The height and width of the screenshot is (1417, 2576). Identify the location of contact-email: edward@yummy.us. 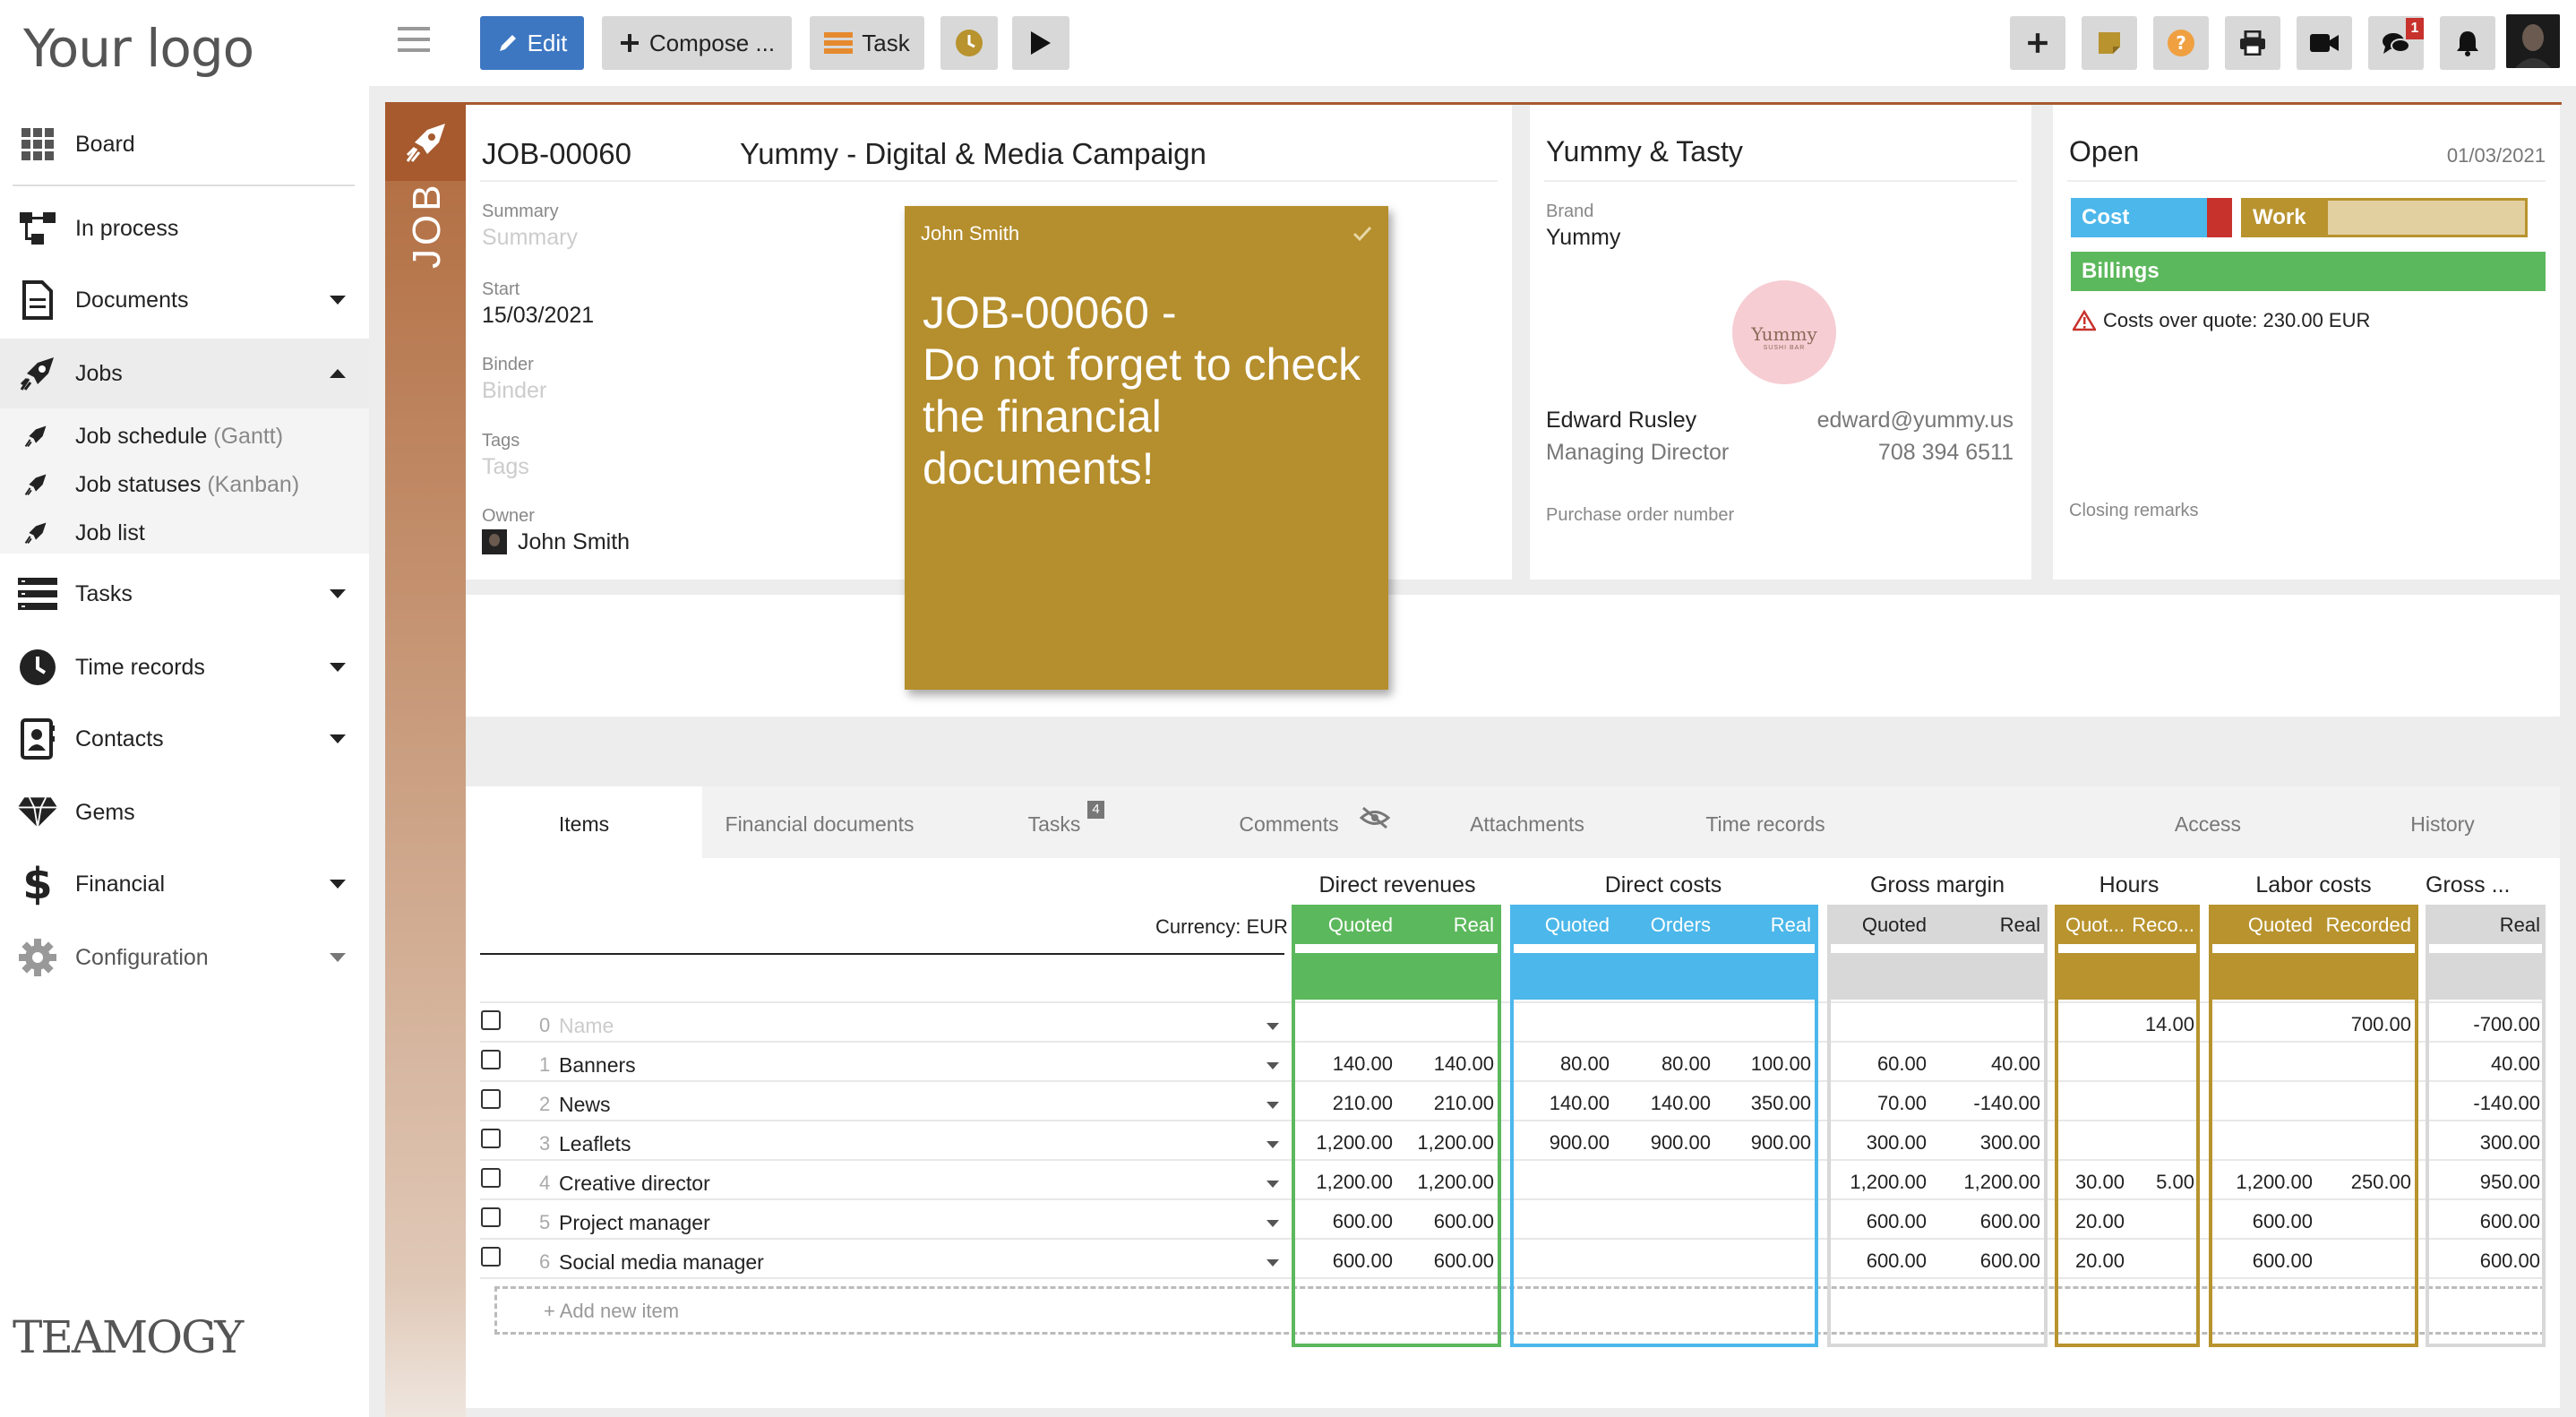
(1915, 421).